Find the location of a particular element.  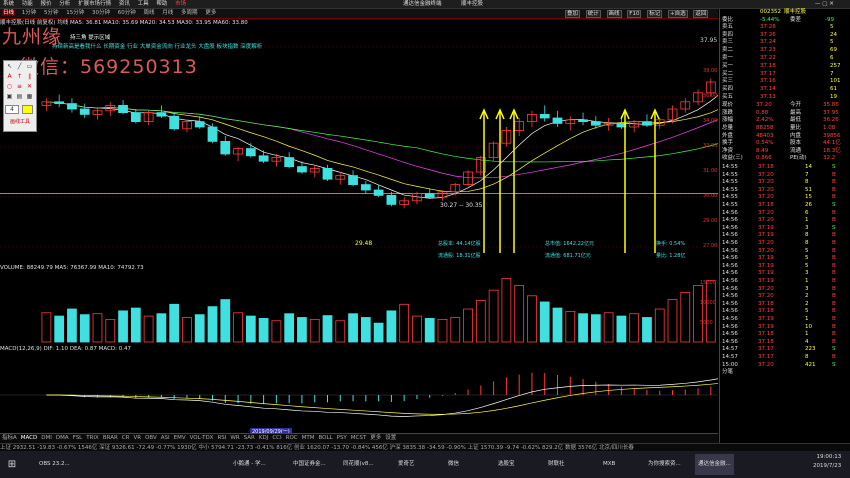

lock-tool-icon: ▤ is located at coordinates (19, 96).